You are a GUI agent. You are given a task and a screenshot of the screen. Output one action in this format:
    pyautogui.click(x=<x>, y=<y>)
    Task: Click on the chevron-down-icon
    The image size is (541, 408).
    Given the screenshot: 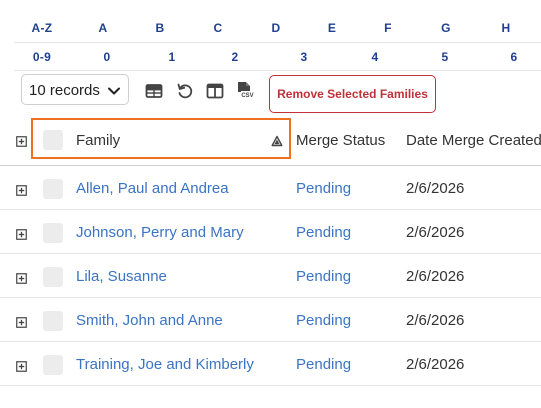 What is the action you would take?
    pyautogui.click(x=114, y=91)
    